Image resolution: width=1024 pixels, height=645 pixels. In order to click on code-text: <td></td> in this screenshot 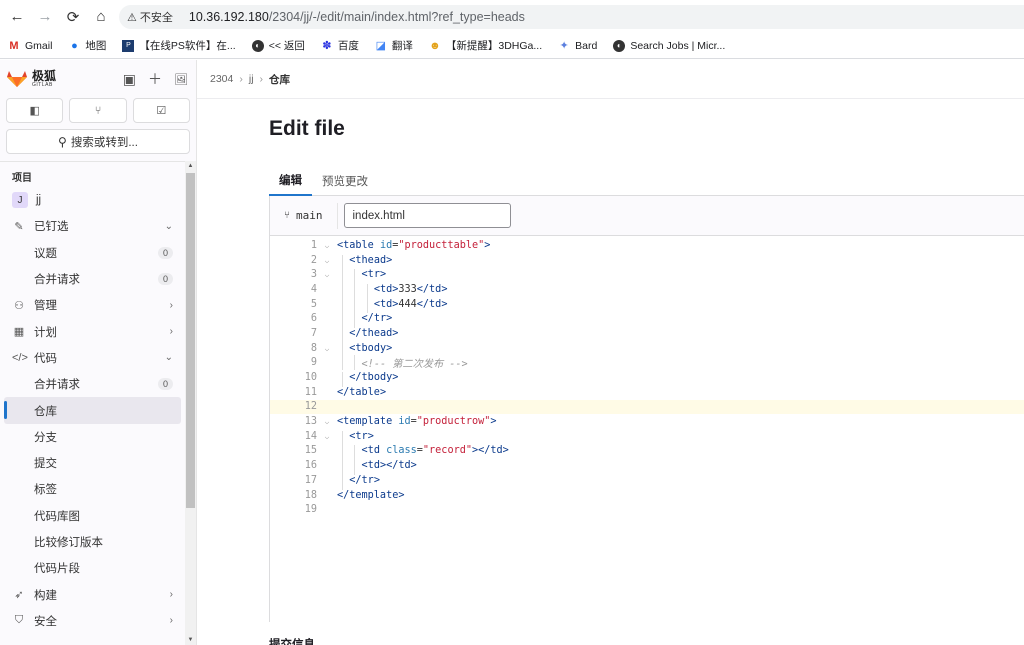, I will do `click(377, 467)`.